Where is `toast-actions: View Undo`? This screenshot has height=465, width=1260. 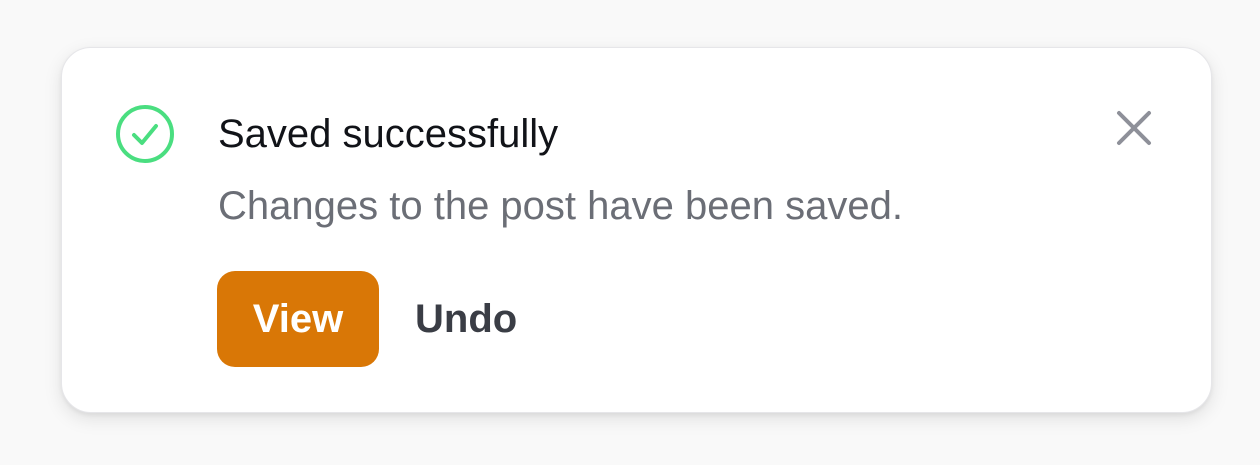 toast-actions: View Undo is located at coordinates (367, 319).